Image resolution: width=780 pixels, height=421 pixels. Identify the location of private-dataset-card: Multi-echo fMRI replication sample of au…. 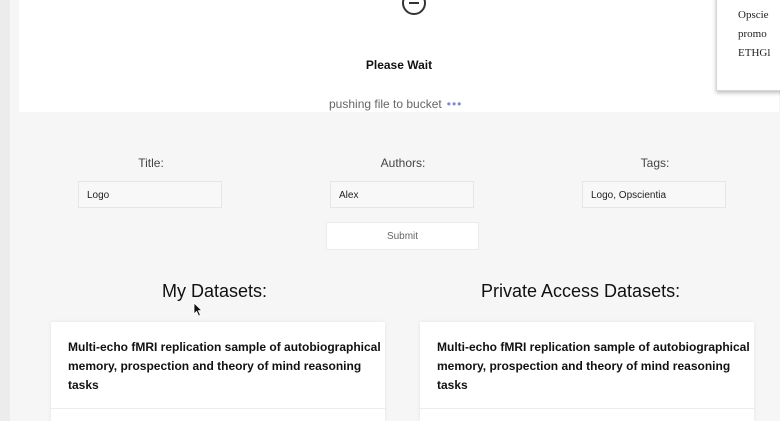
(587, 371).